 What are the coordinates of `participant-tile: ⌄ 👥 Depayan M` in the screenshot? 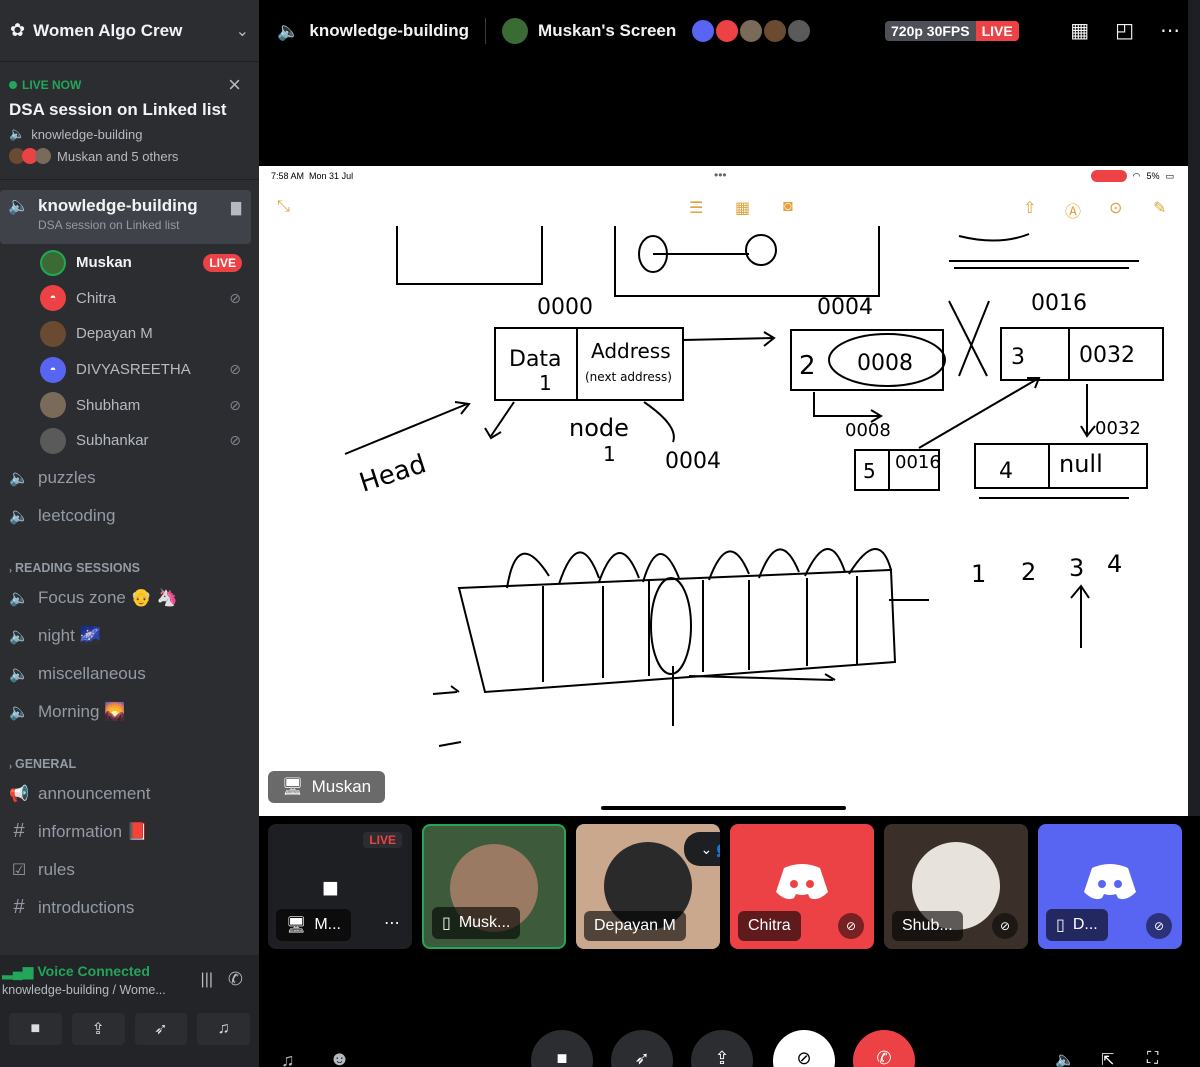 It's located at (648, 886).